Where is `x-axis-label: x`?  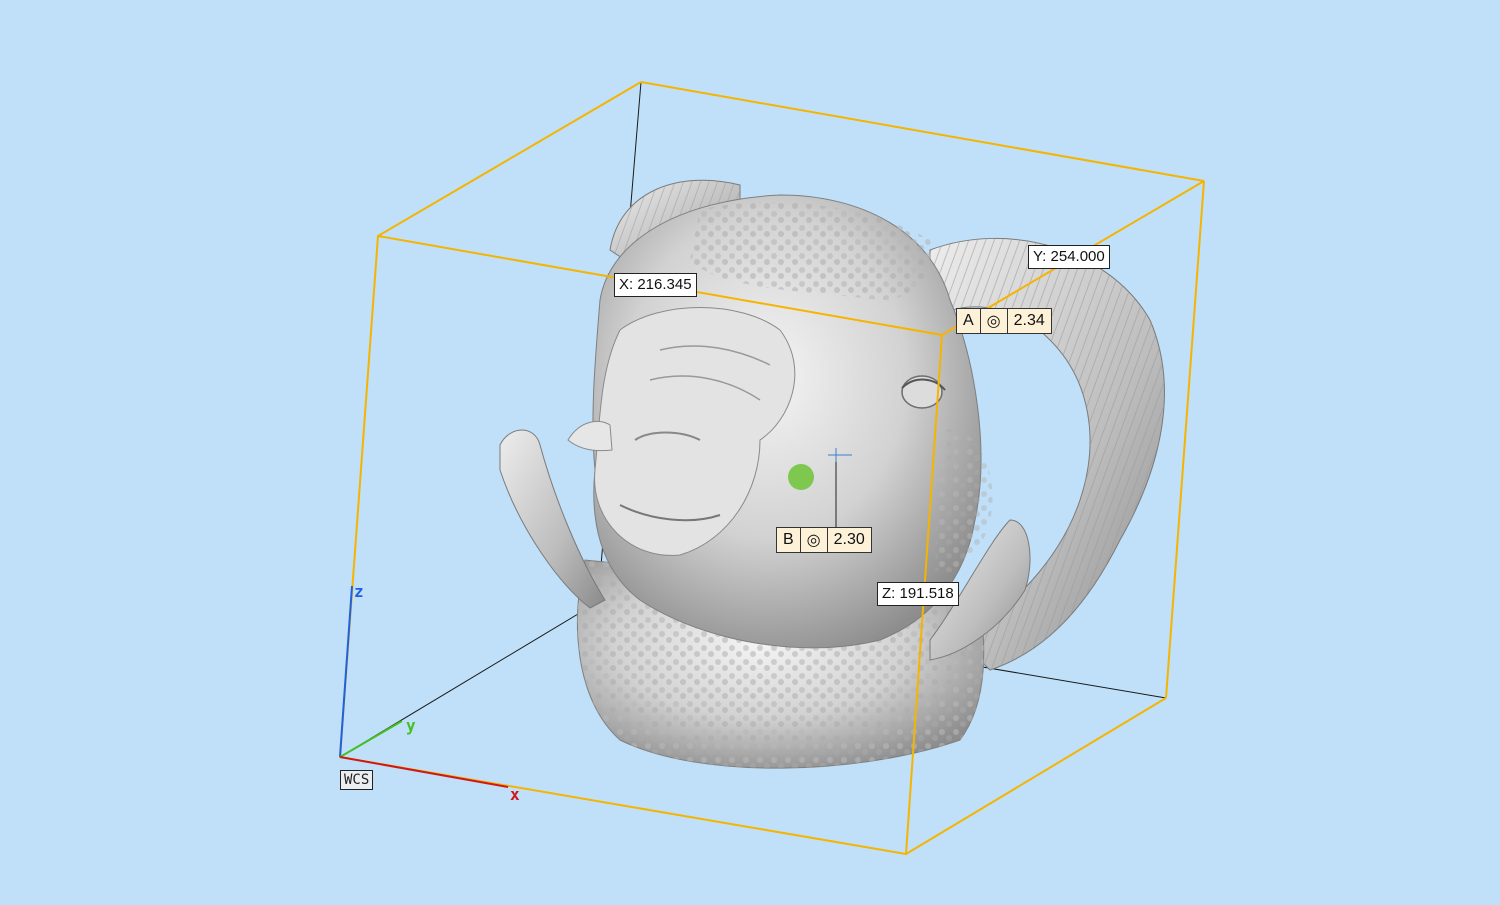
x-axis-label: x is located at coordinates (515, 794).